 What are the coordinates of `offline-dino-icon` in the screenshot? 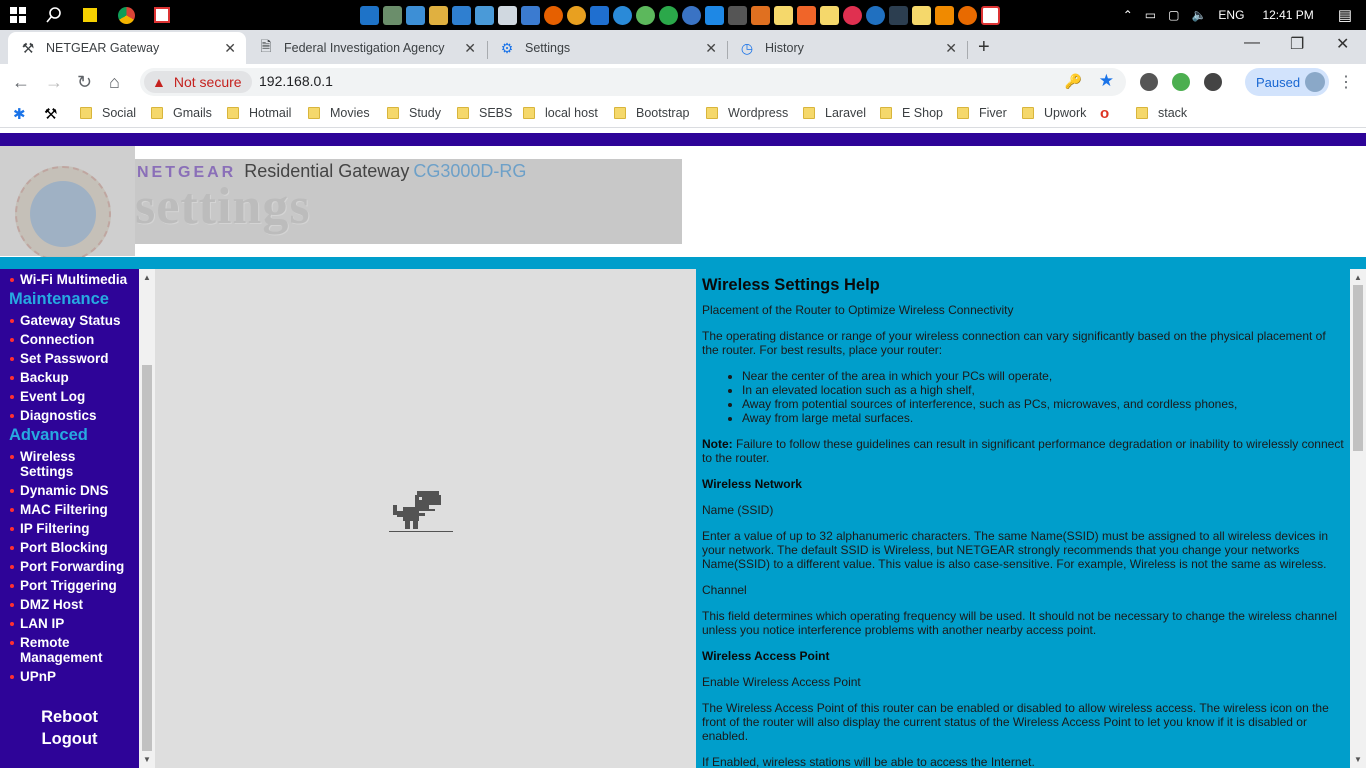 It's located at (421, 513).